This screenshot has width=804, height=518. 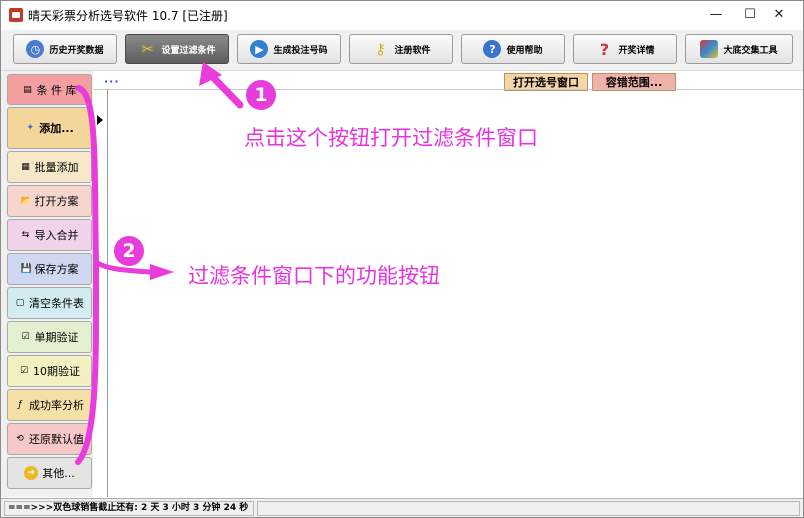 I want to click on close-button: ✕, so click(x=779, y=15).